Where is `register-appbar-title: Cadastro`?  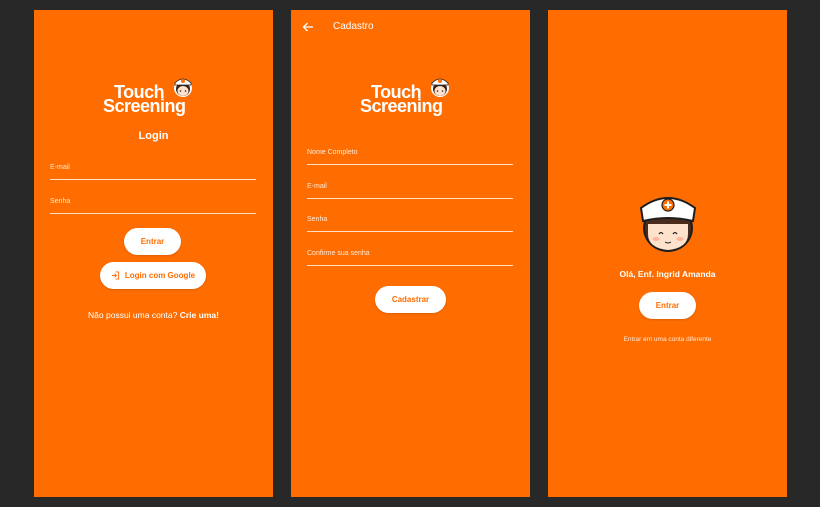
register-appbar-title: Cadastro is located at coordinates (353, 26).